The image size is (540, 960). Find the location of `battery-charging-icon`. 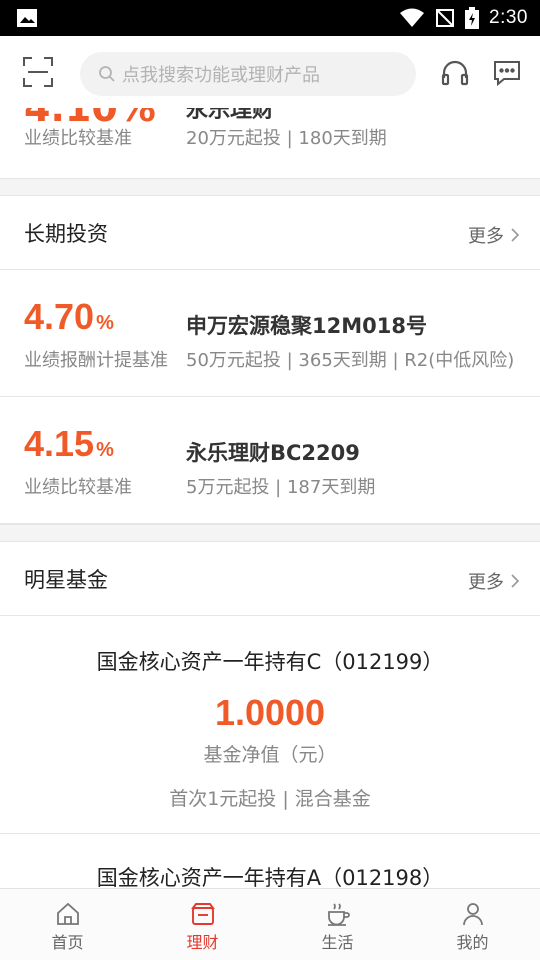

battery-charging-icon is located at coordinates (472, 18).